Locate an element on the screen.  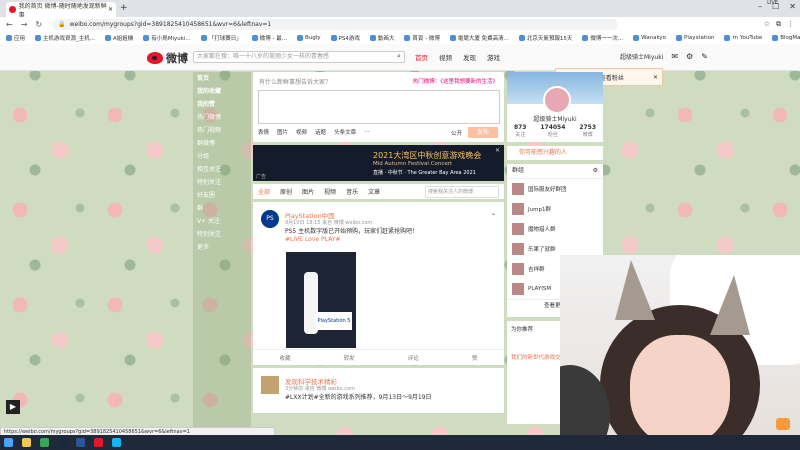
bookmark-item: Bugly is located at coordinates (309, 38).